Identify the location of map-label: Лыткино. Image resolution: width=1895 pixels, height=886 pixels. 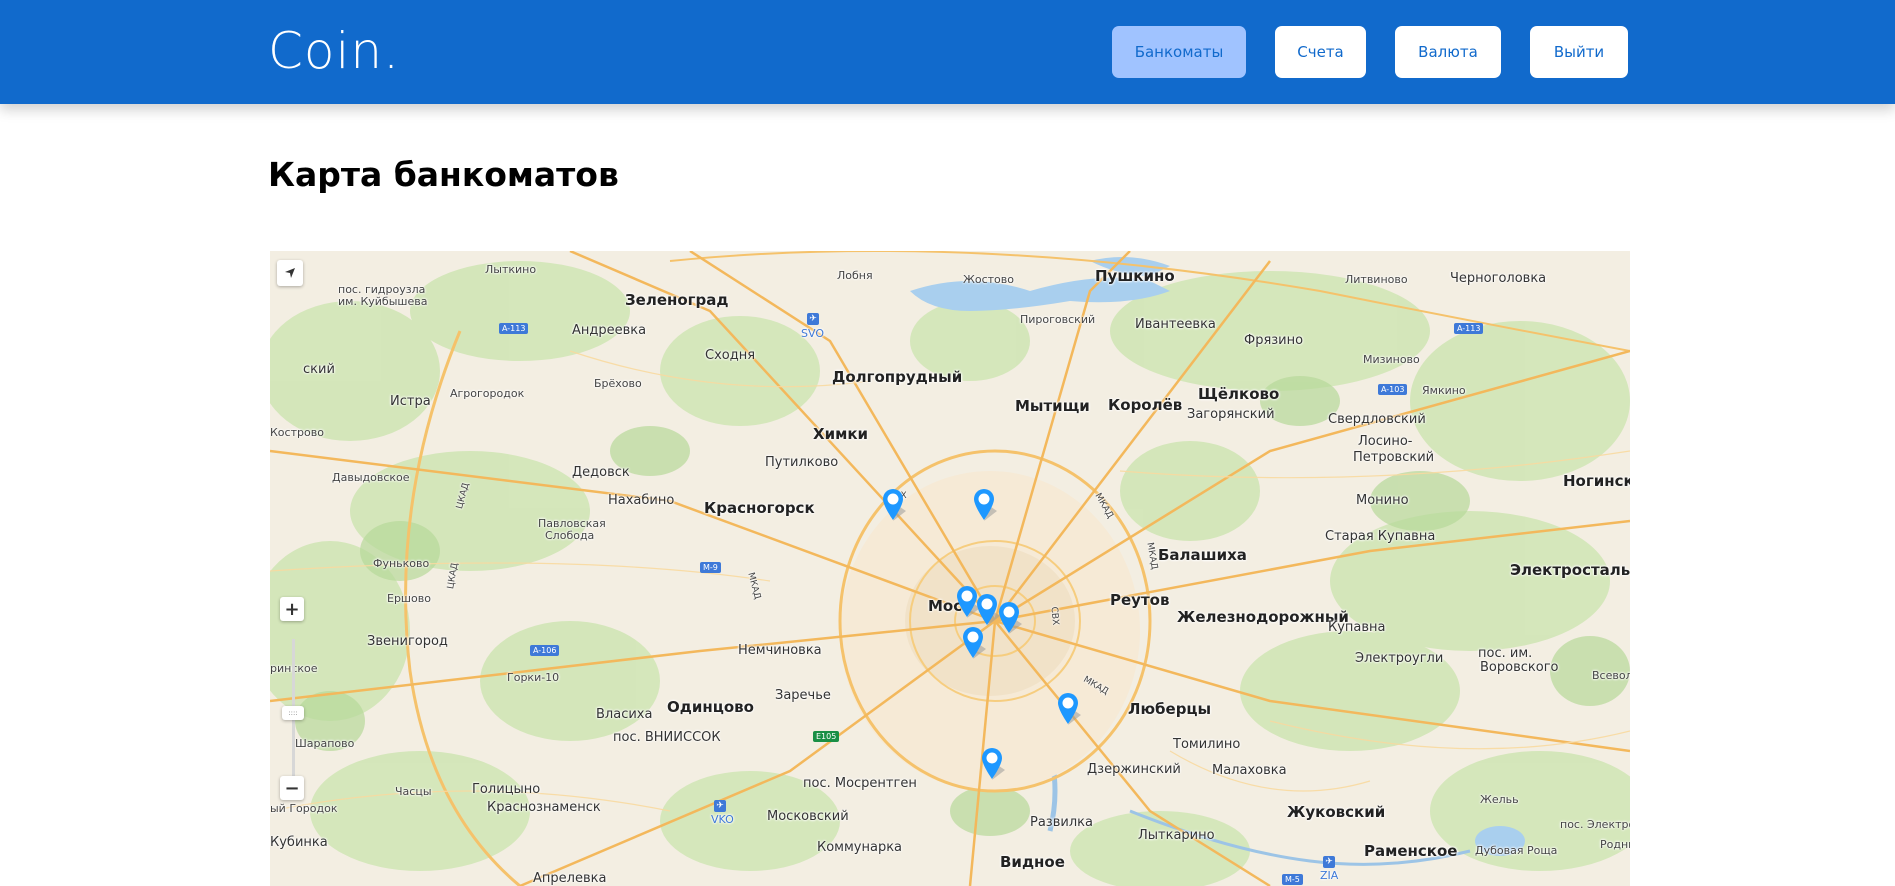
(511, 269).